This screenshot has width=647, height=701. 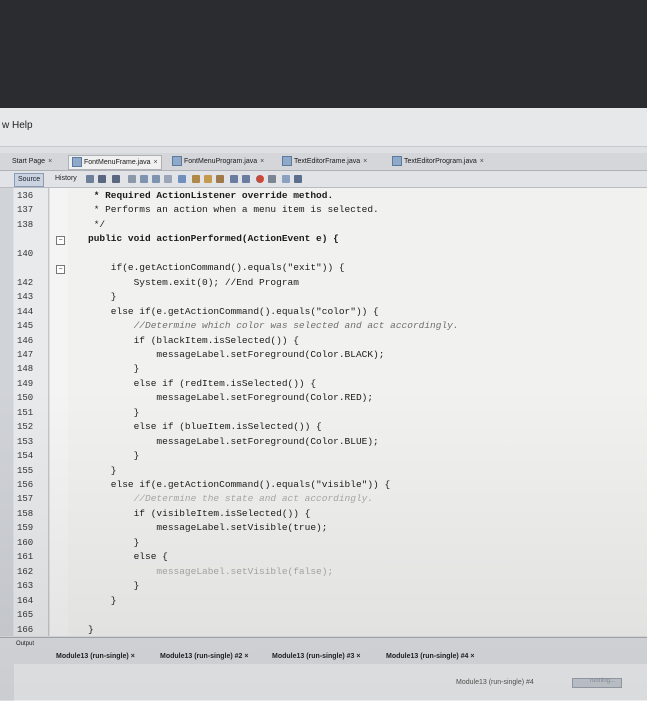 I want to click on line-number: 166, so click(x=25, y=630).